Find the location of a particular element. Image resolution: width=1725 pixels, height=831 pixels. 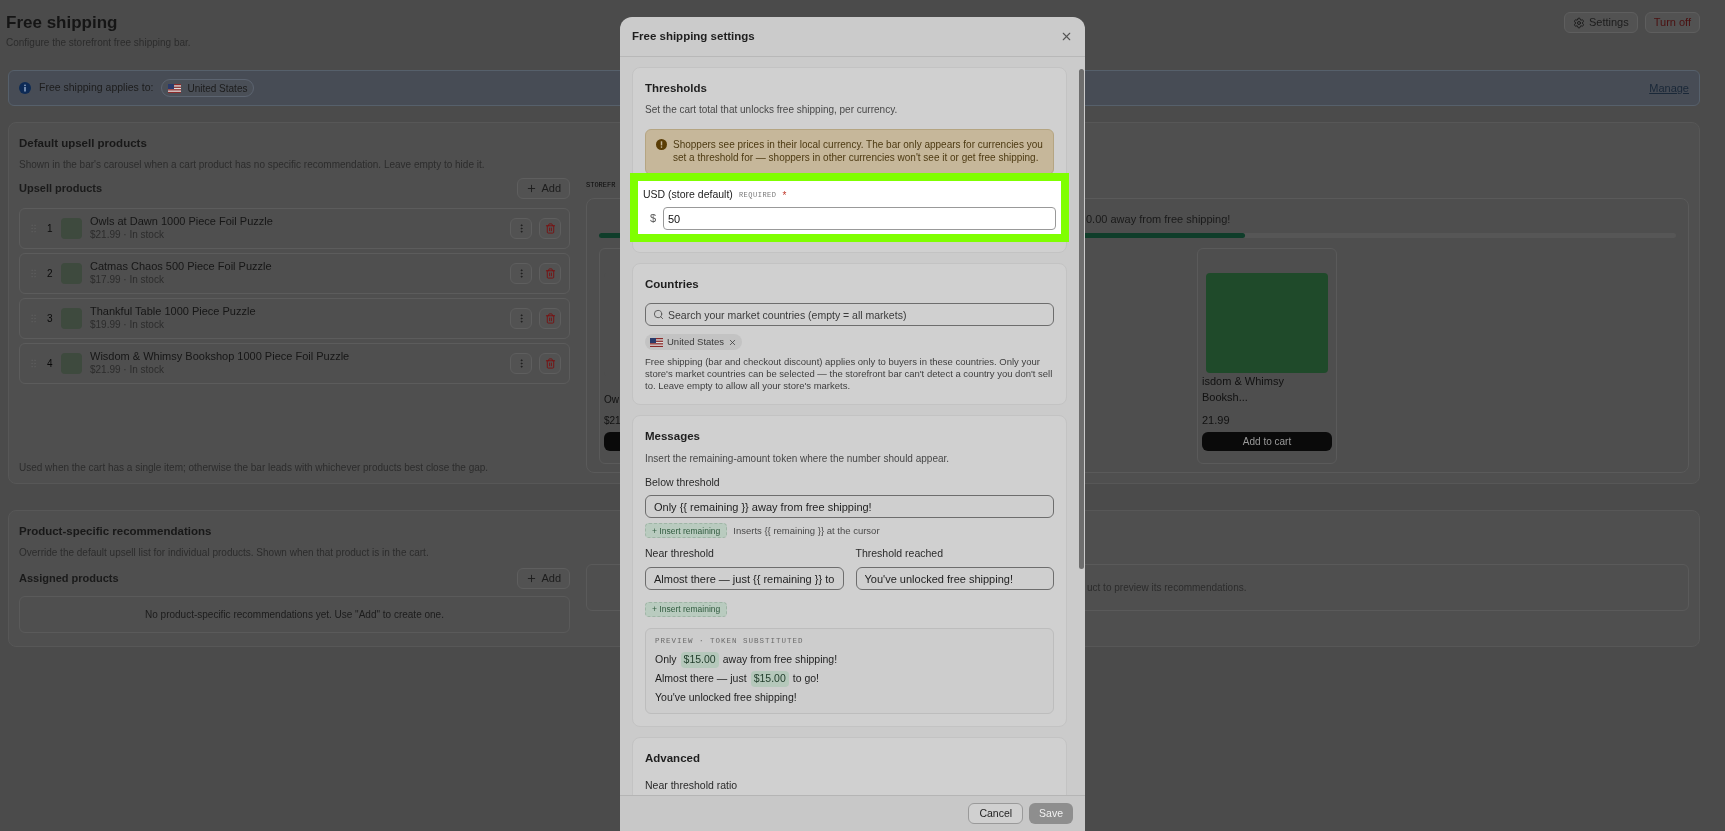

row-number: 3 is located at coordinates (50, 318).